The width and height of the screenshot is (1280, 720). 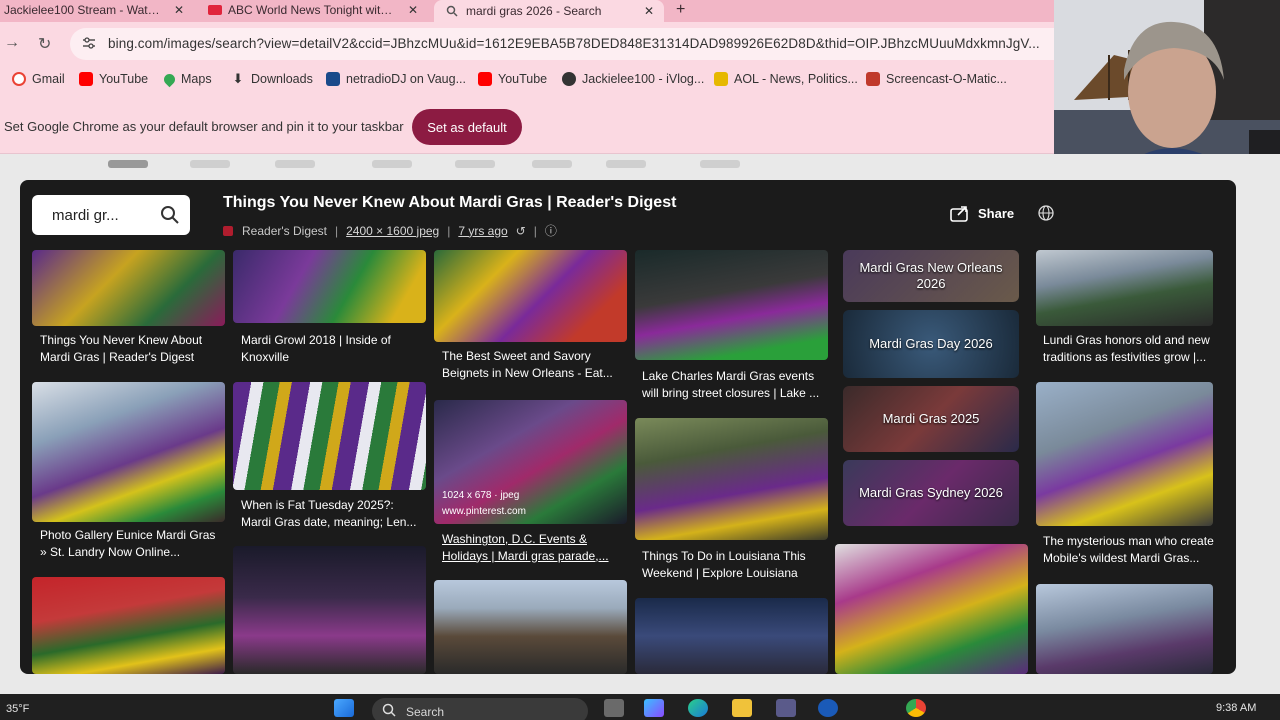 I want to click on result-image-street-parade, so click(x=1124, y=629).